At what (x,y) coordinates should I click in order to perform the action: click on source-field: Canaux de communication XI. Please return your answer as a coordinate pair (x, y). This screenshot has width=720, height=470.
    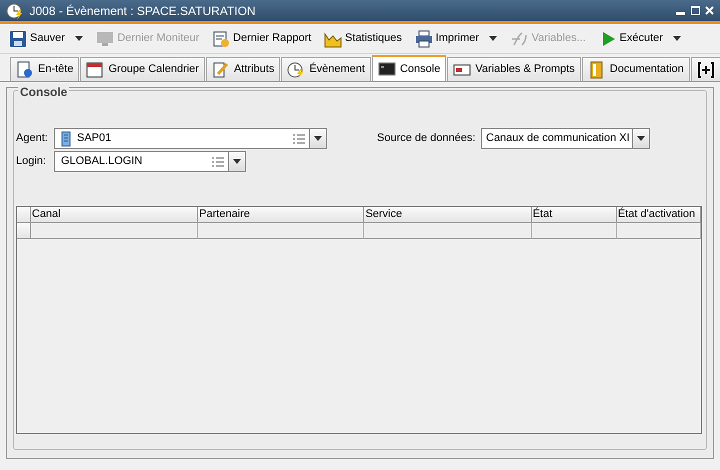
    Looking at the image, I should click on (565, 138).